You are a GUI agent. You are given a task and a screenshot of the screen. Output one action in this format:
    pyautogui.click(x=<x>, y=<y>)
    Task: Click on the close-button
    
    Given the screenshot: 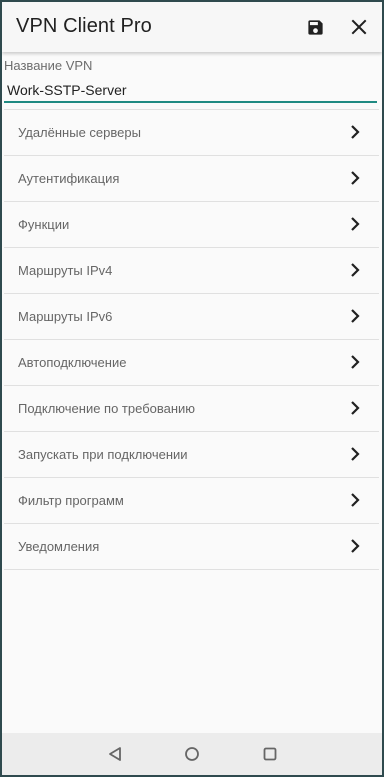 What is the action you would take?
    pyautogui.click(x=359, y=27)
    